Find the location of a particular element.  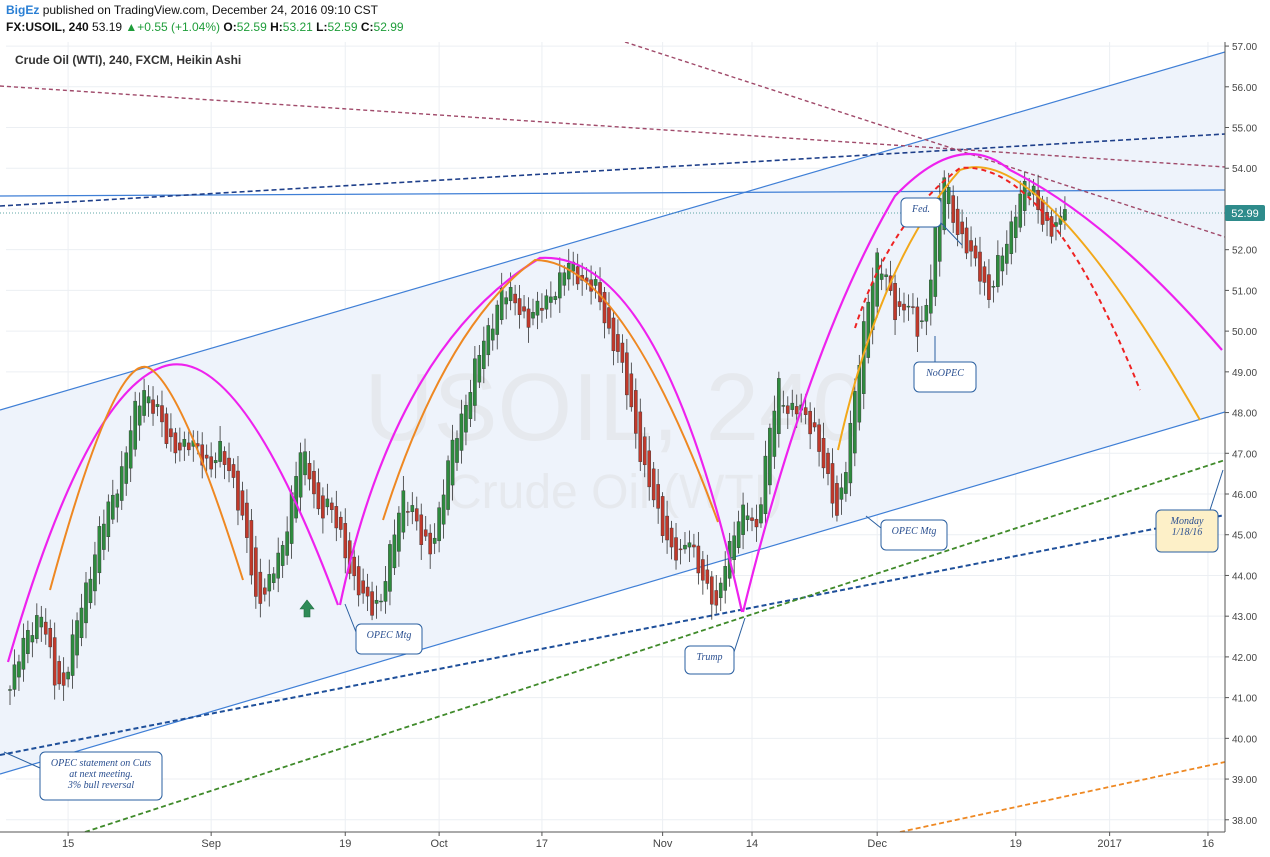

price-tick-label: 42.00 is located at coordinates (1244, 658).